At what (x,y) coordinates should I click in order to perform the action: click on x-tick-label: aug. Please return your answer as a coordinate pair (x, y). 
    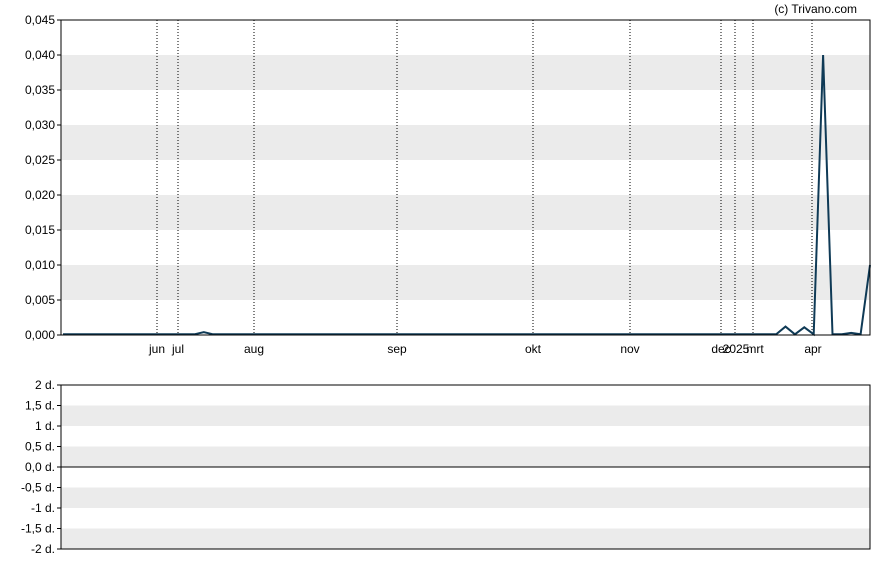
    Looking at the image, I should click on (254, 349).